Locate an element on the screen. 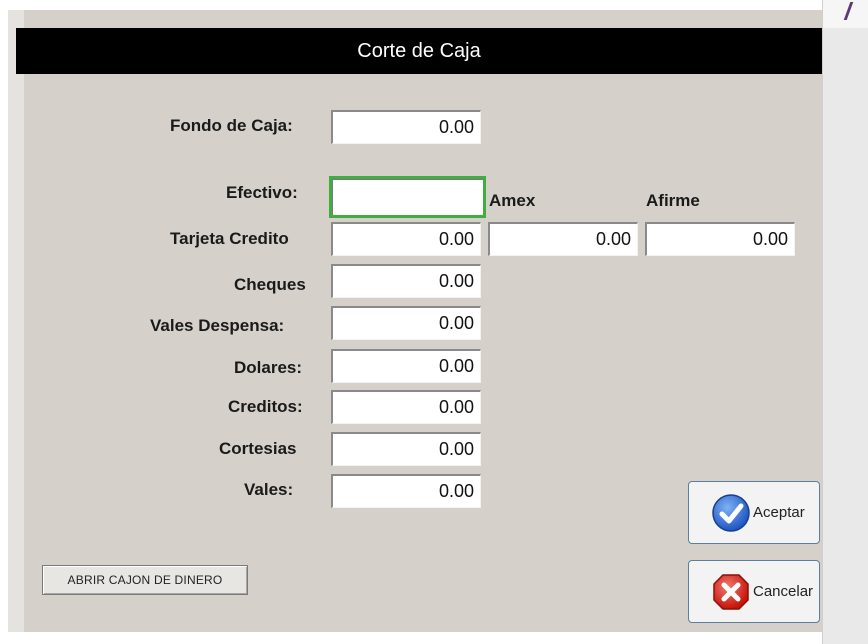 The height and width of the screenshot is (644, 868). vales-despensa-field is located at coordinates (406, 323).